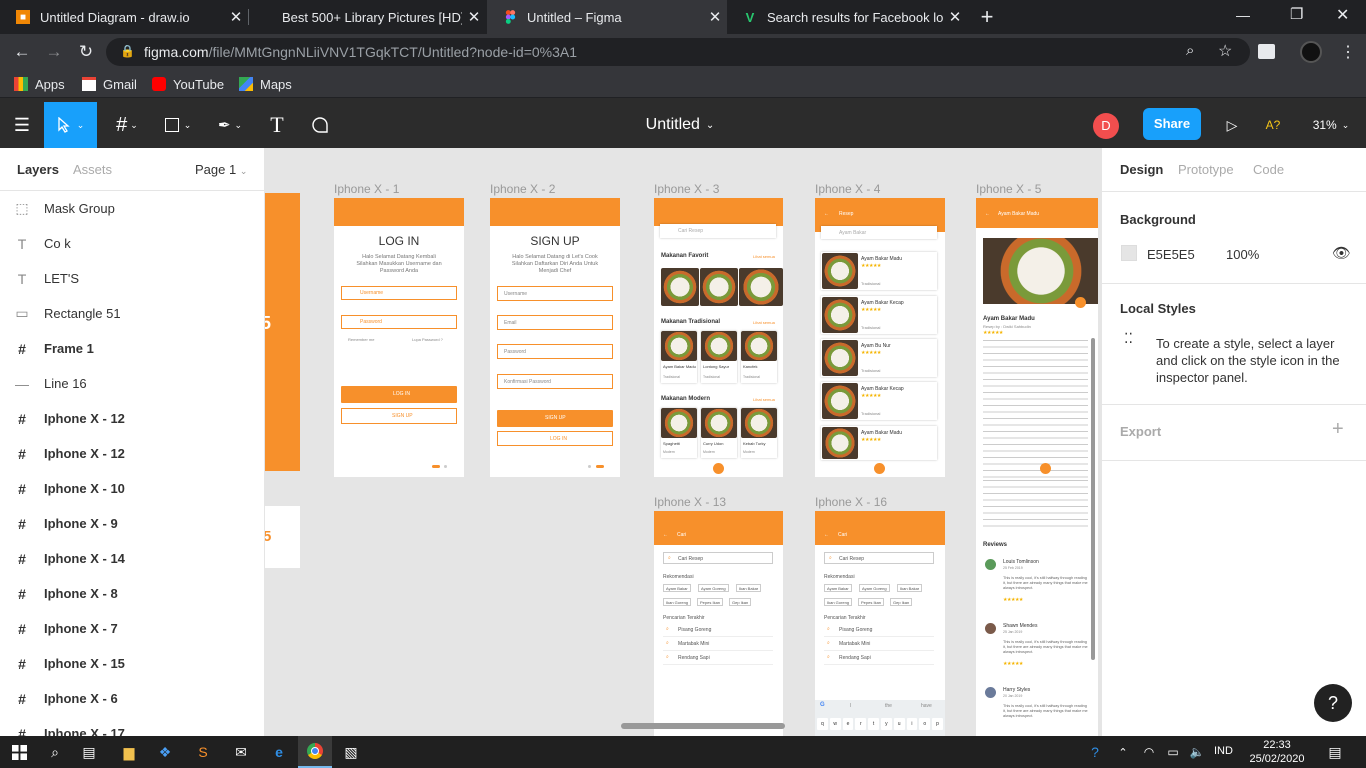 The height and width of the screenshot is (768, 1366). I want to click on frame-label: Iphone X - 3, so click(686, 189).